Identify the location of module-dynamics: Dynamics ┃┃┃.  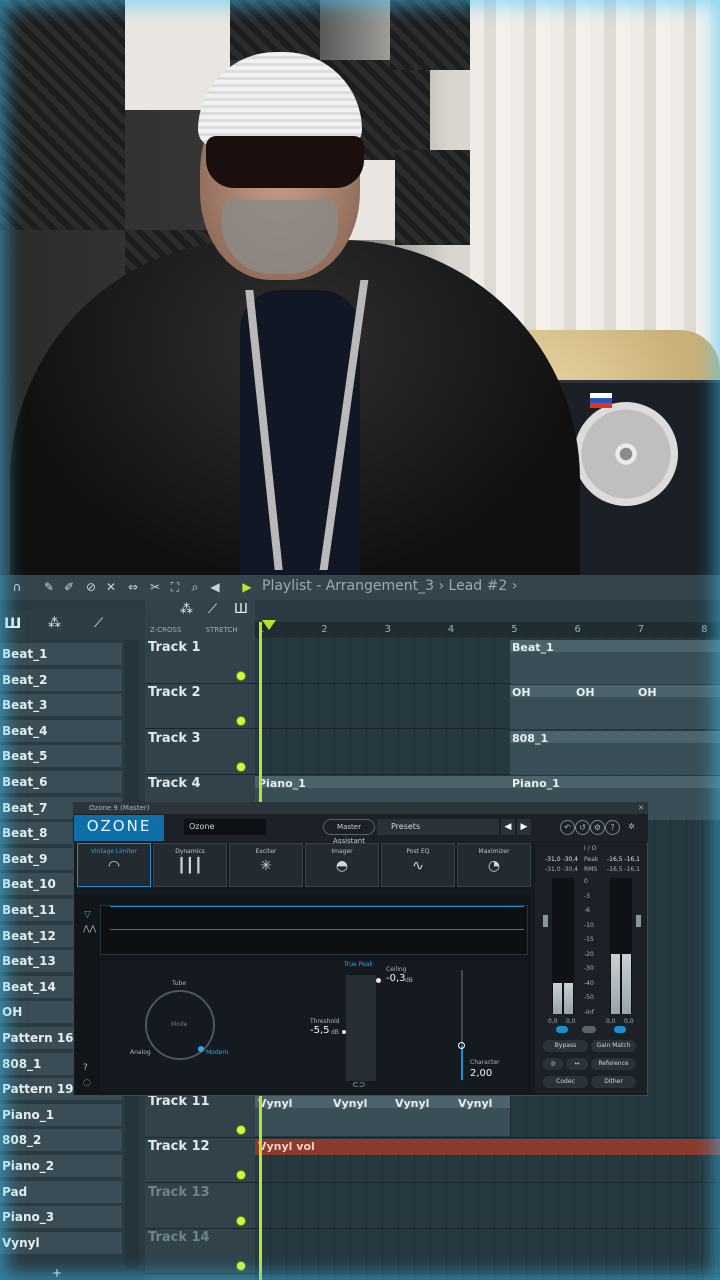
(190, 865).